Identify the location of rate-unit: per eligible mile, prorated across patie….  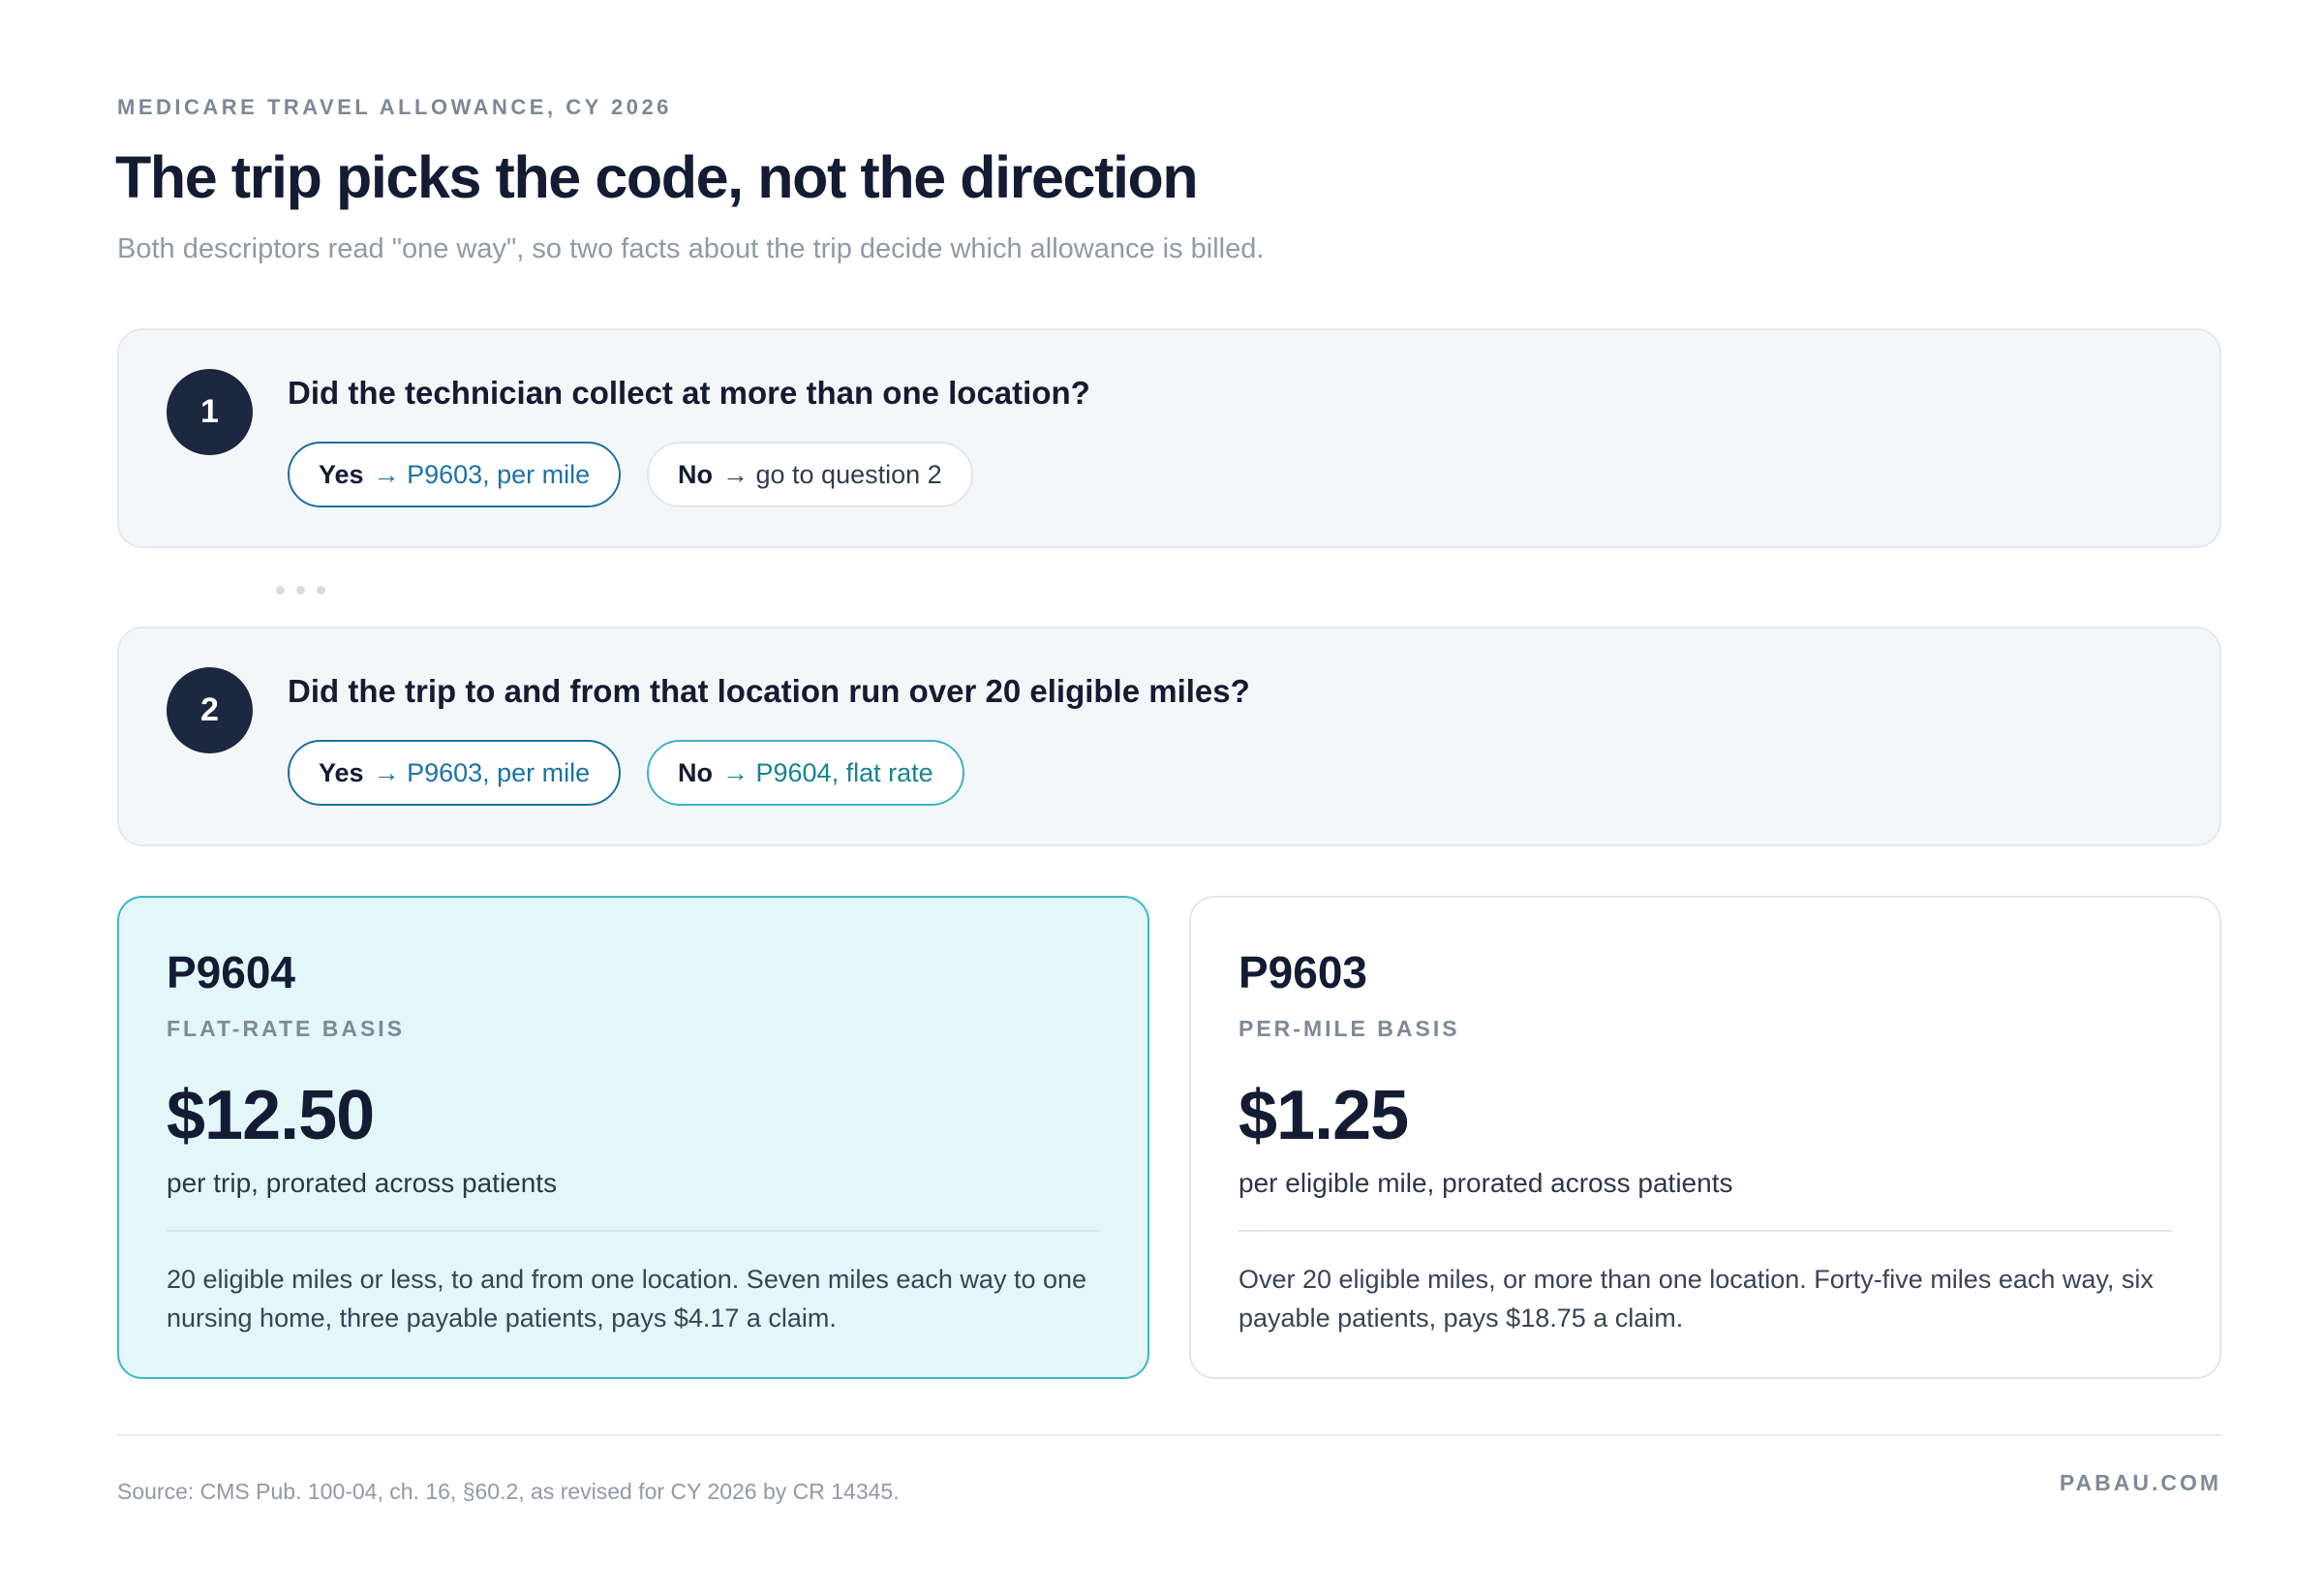
(1486, 1183).